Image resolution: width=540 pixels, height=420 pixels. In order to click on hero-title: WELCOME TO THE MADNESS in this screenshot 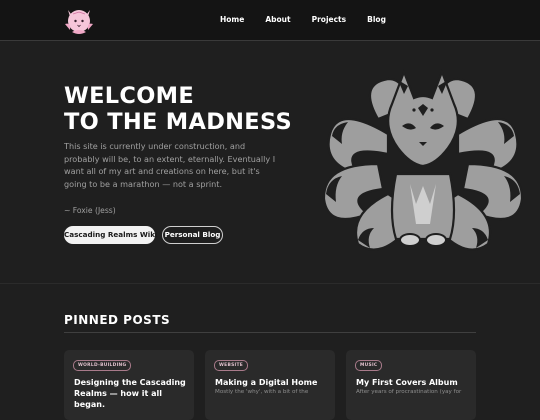, I will do `click(178, 109)`.